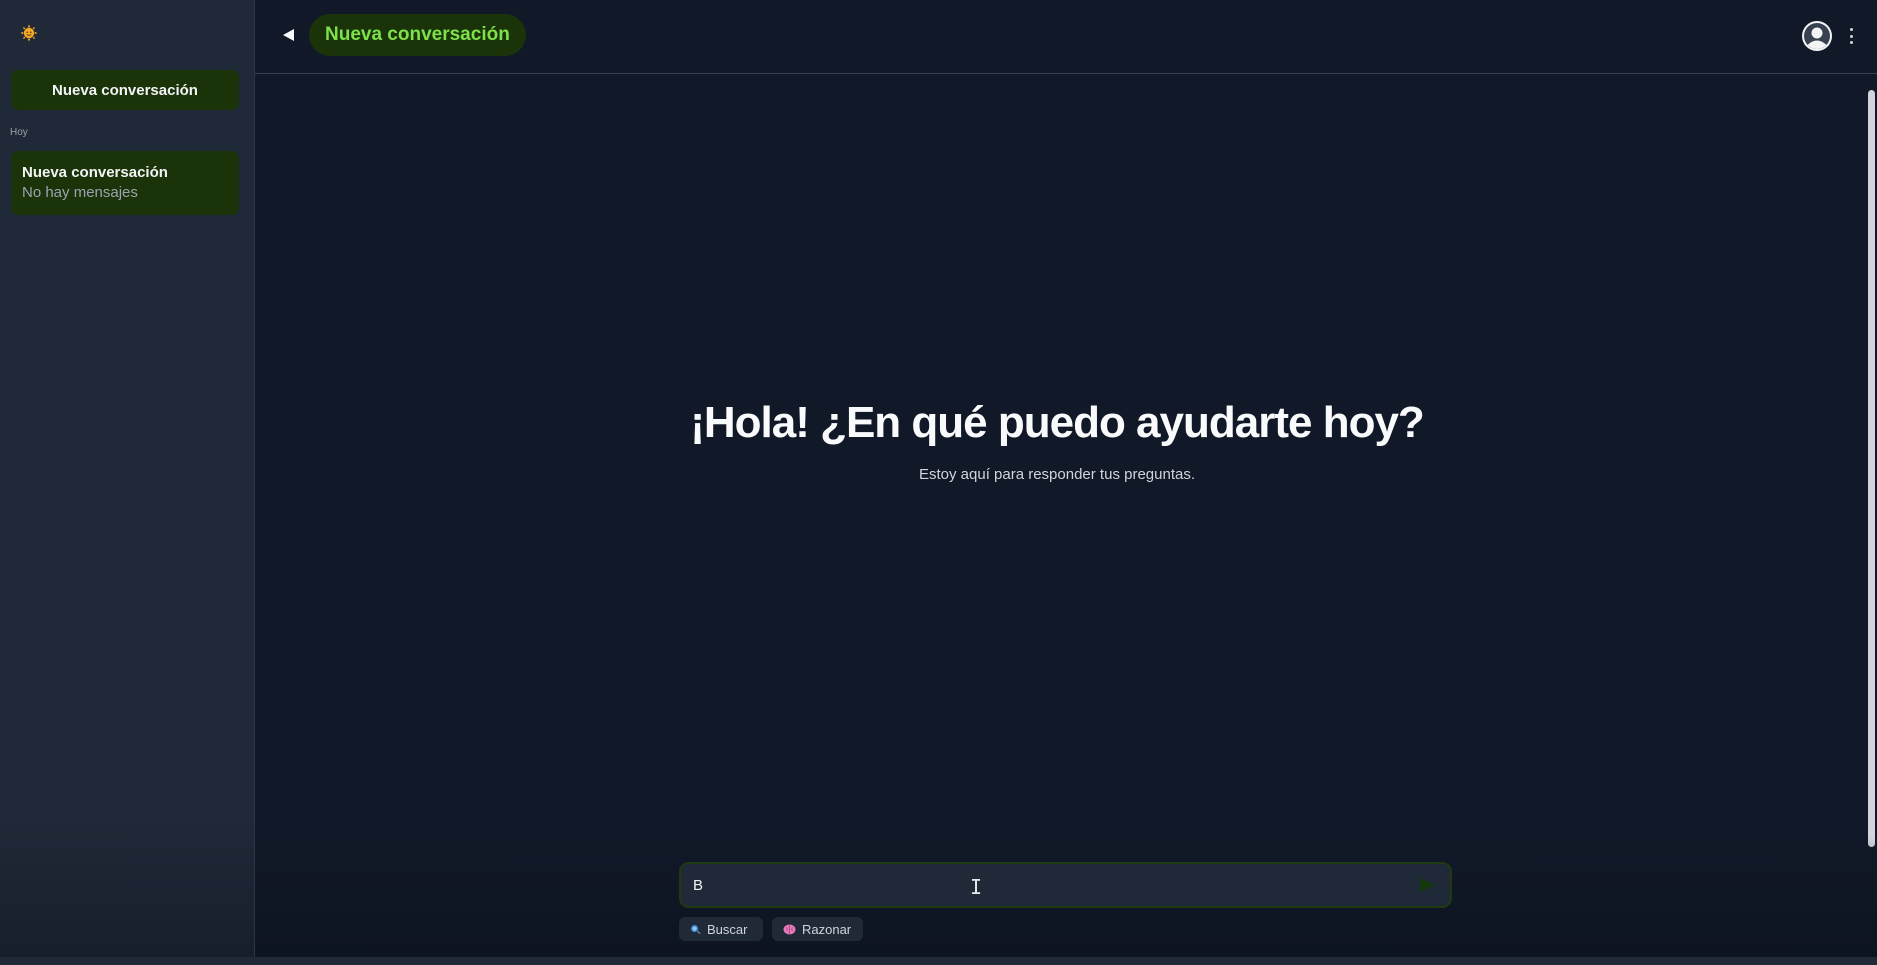  I want to click on sun-face-icon, so click(29, 33).